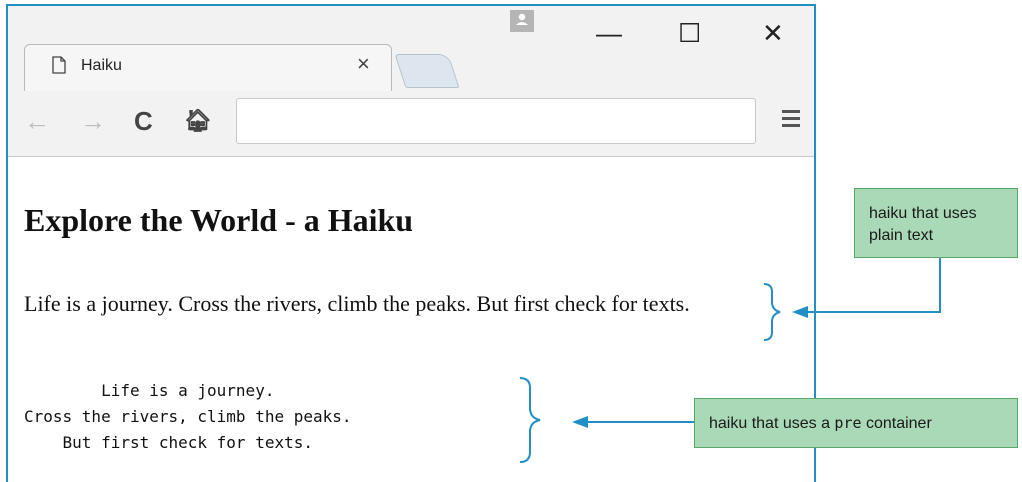 The image size is (1022, 482). Describe the element at coordinates (772, 312) in the screenshot. I see `top-brace` at that location.